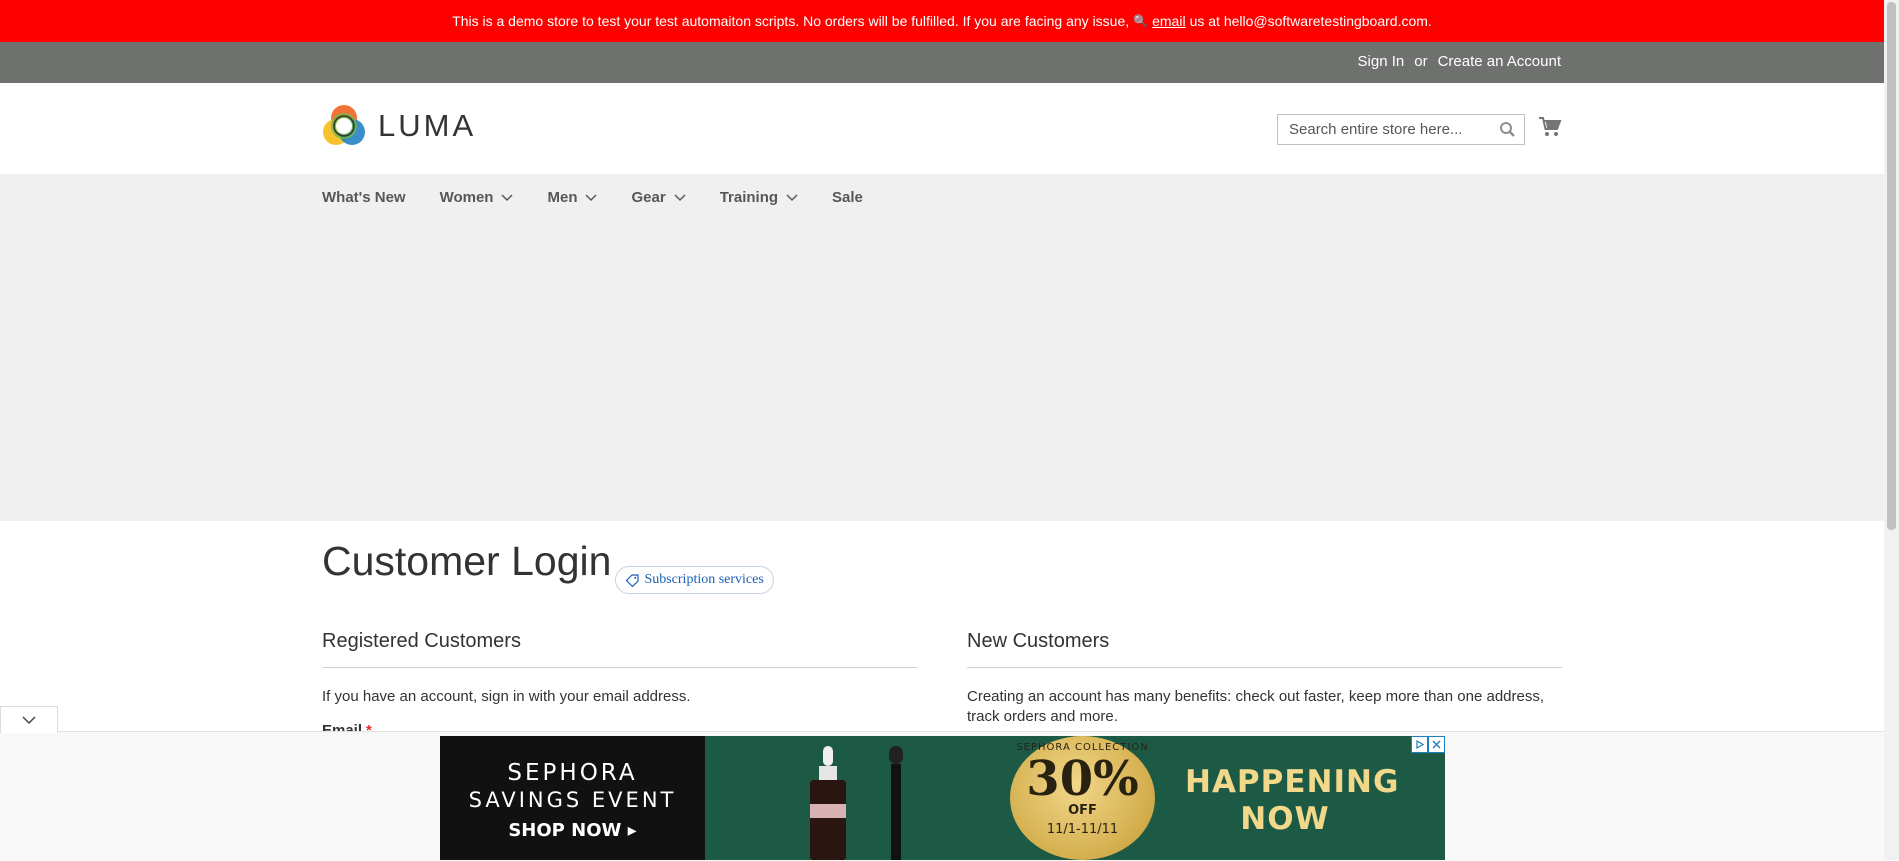 The width and height of the screenshot is (1899, 861). Describe the element at coordinates (1168, 21) in the screenshot. I see `email-link: email` at that location.